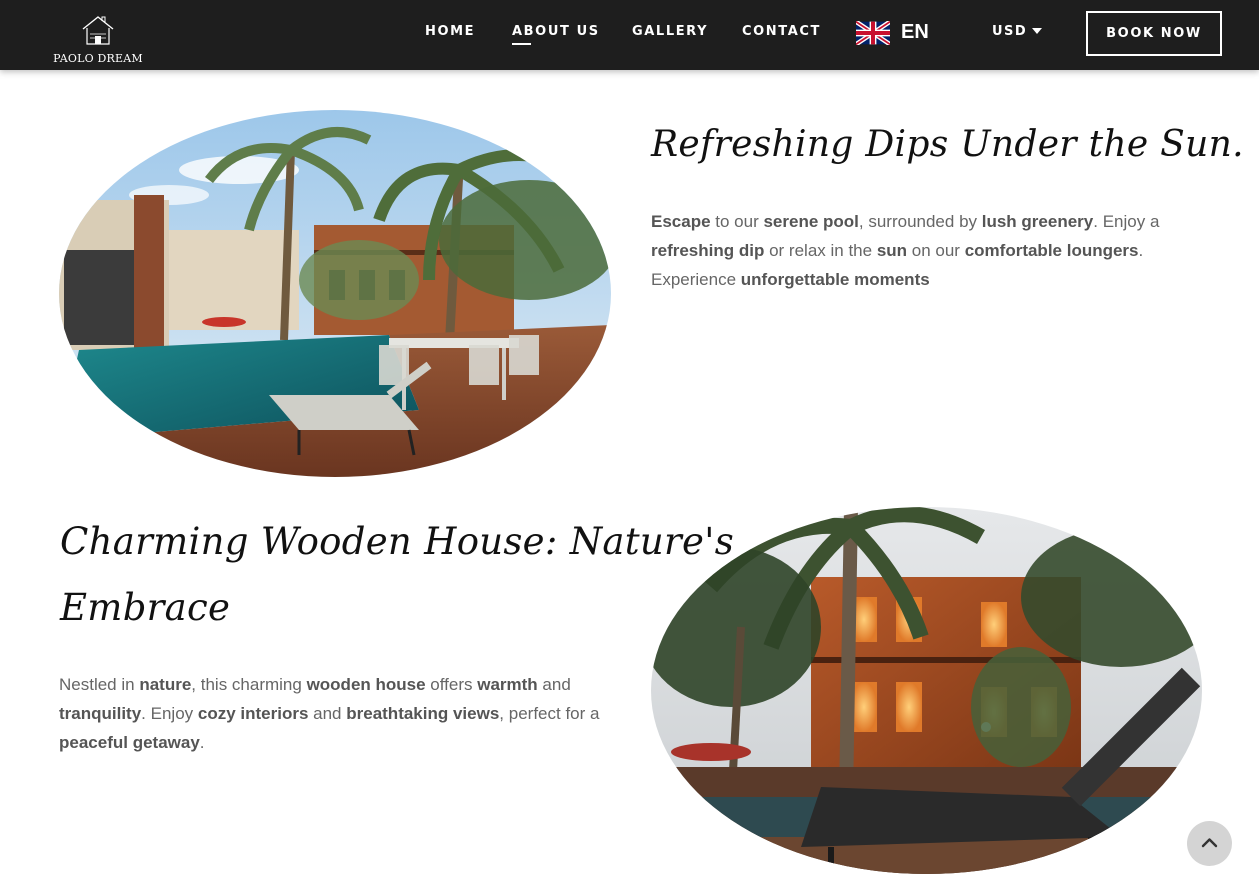  Describe the element at coordinates (873, 33) in the screenshot. I see `uk-flag-icon` at that location.